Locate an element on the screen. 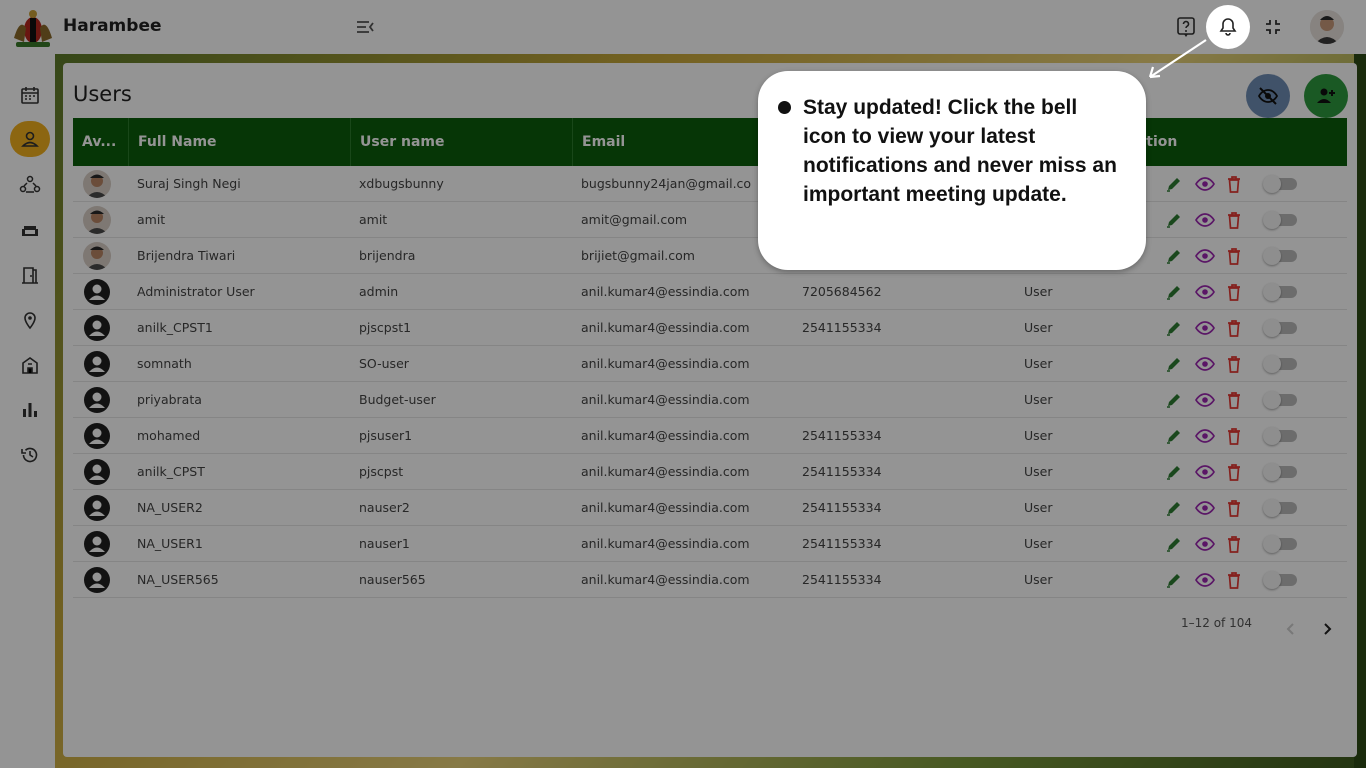 Image resolution: width=1366 pixels, height=768 pixels. history-icon is located at coordinates (29, 455).